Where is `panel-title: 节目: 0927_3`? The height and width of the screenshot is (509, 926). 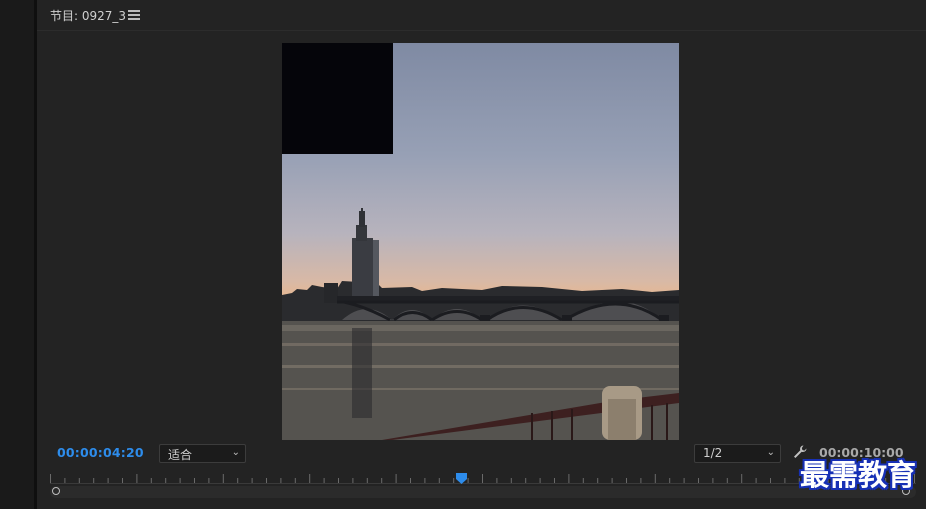
panel-title: 节目: 0927_3 is located at coordinates (88, 15).